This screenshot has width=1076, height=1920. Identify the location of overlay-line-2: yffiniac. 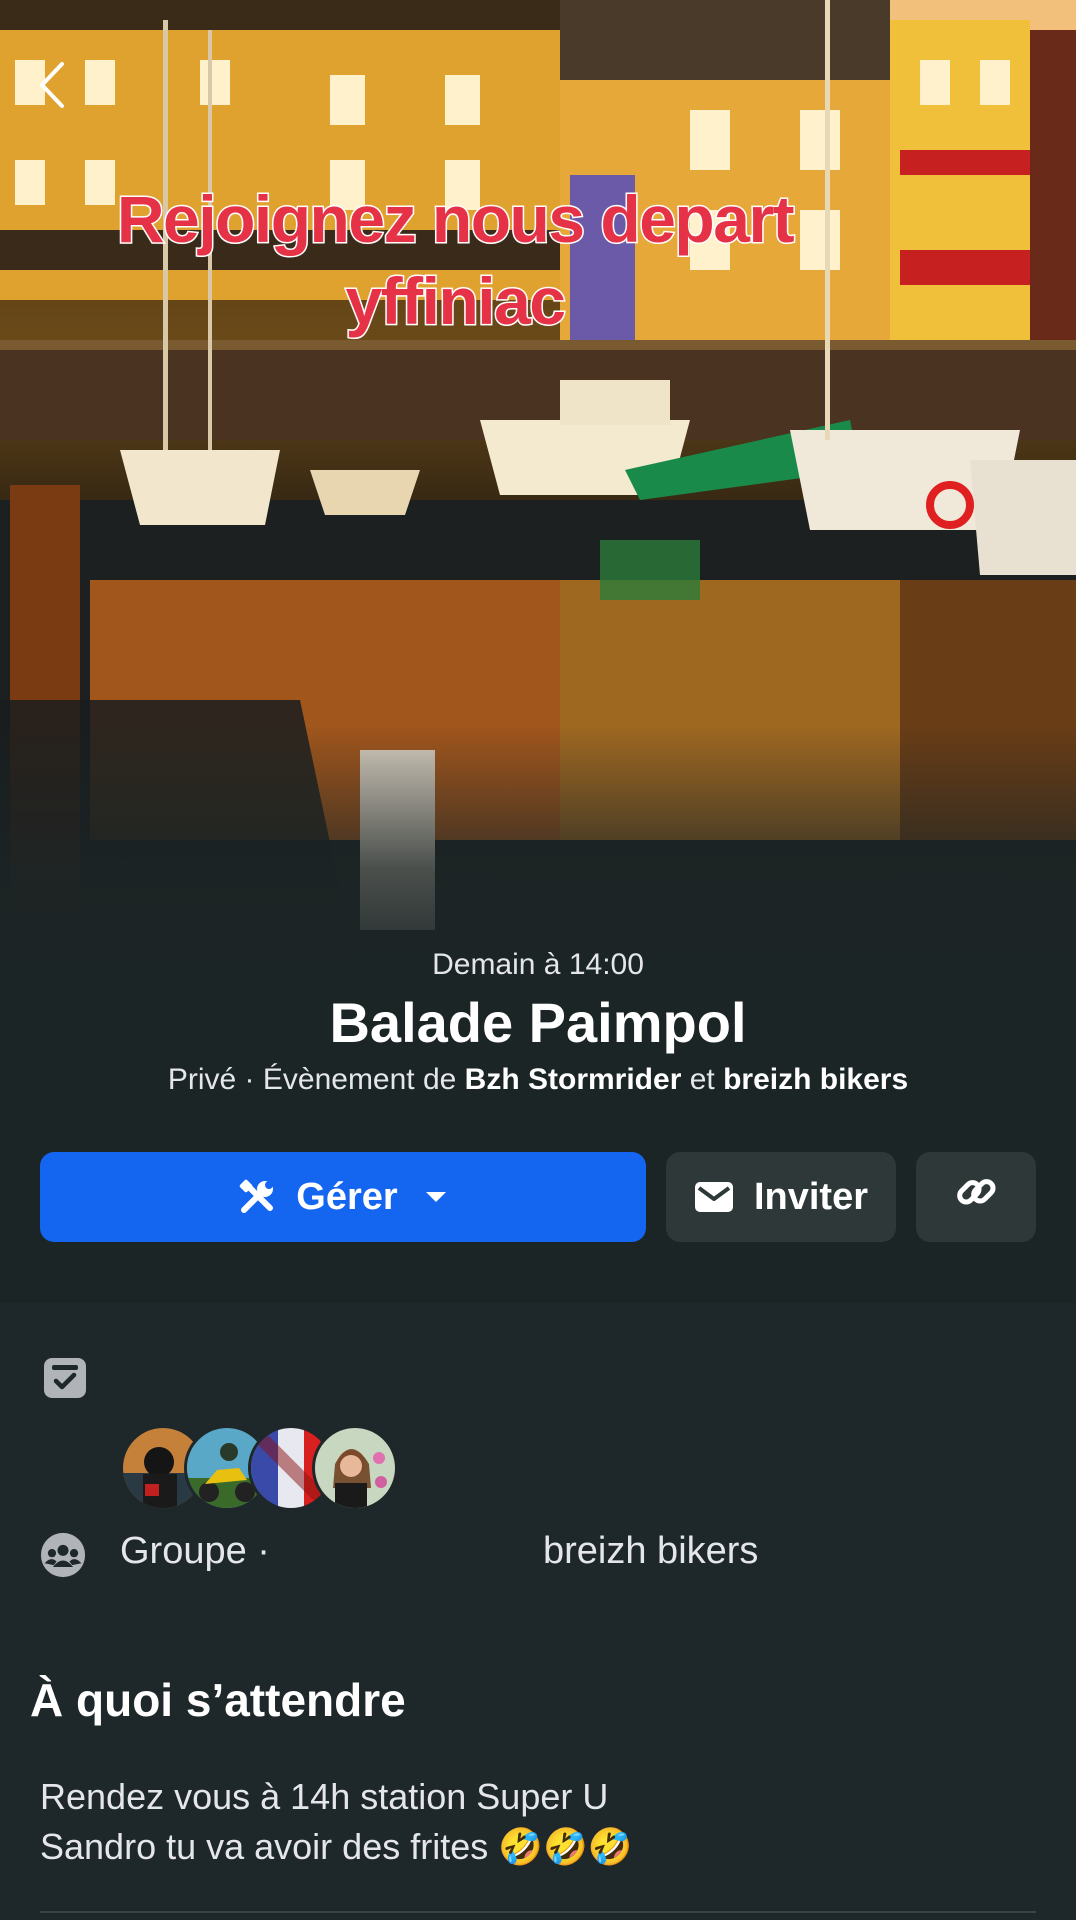
(456, 301).